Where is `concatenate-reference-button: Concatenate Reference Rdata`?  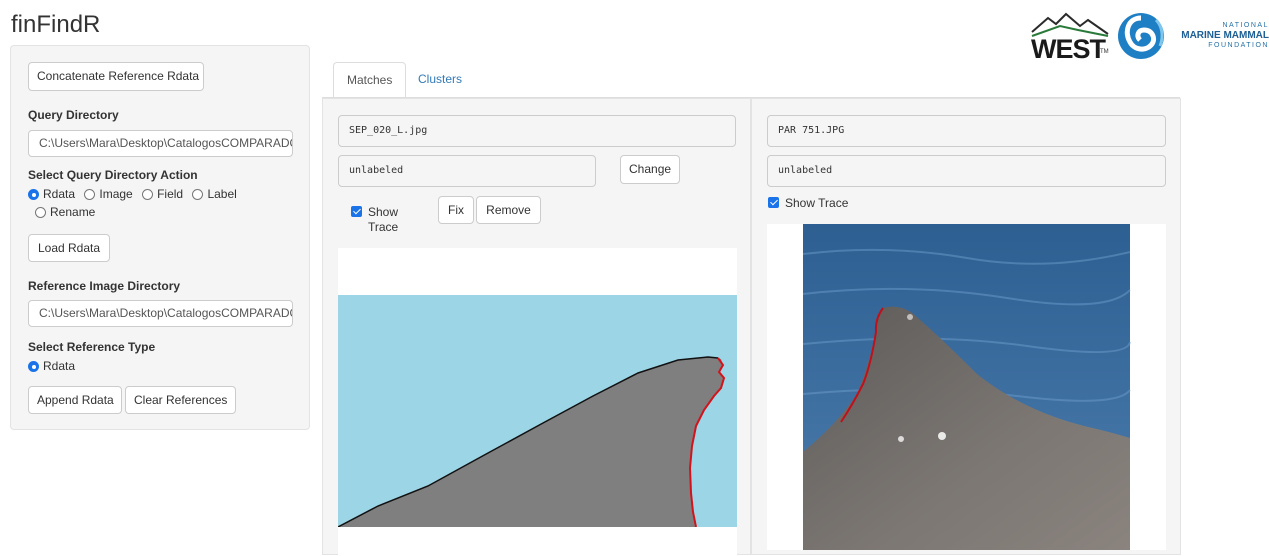 concatenate-reference-button: Concatenate Reference Rdata is located at coordinates (116, 76).